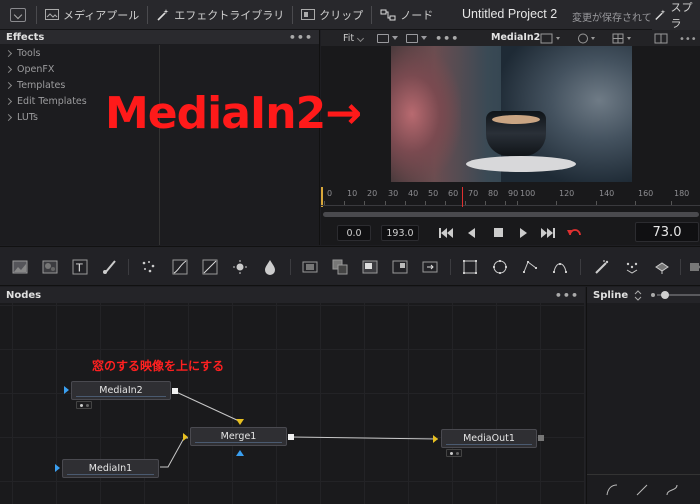 The image size is (700, 504). I want to click on annotation-mediain2-arrow: MediaIn2→, so click(233, 113).